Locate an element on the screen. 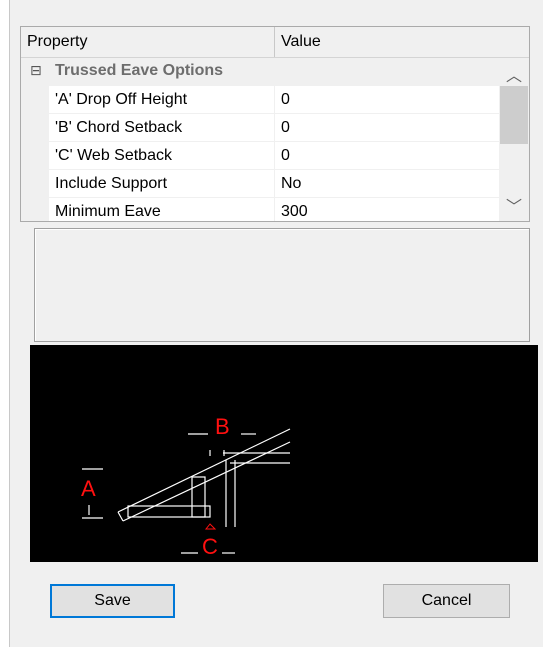  column-header-value: Value is located at coordinates (301, 42).